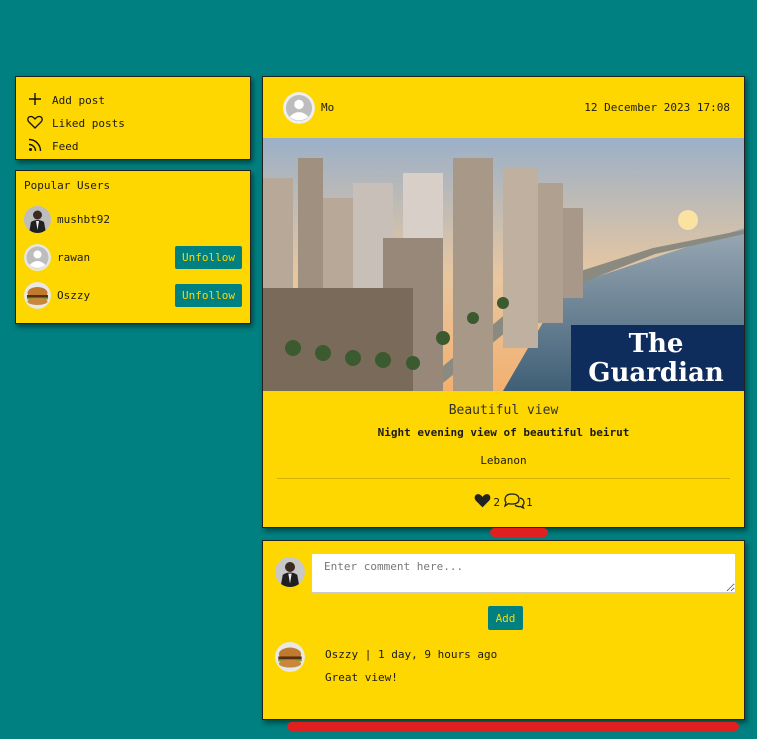 Image resolution: width=757 pixels, height=739 pixels. I want to click on add-comment-button: Add, so click(505, 618).